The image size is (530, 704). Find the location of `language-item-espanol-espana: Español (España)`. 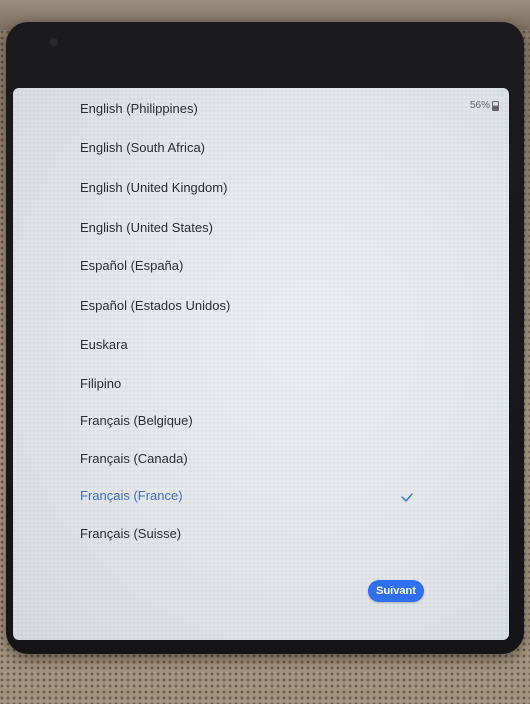

language-item-espanol-espana: Español (España) is located at coordinates (280, 266).